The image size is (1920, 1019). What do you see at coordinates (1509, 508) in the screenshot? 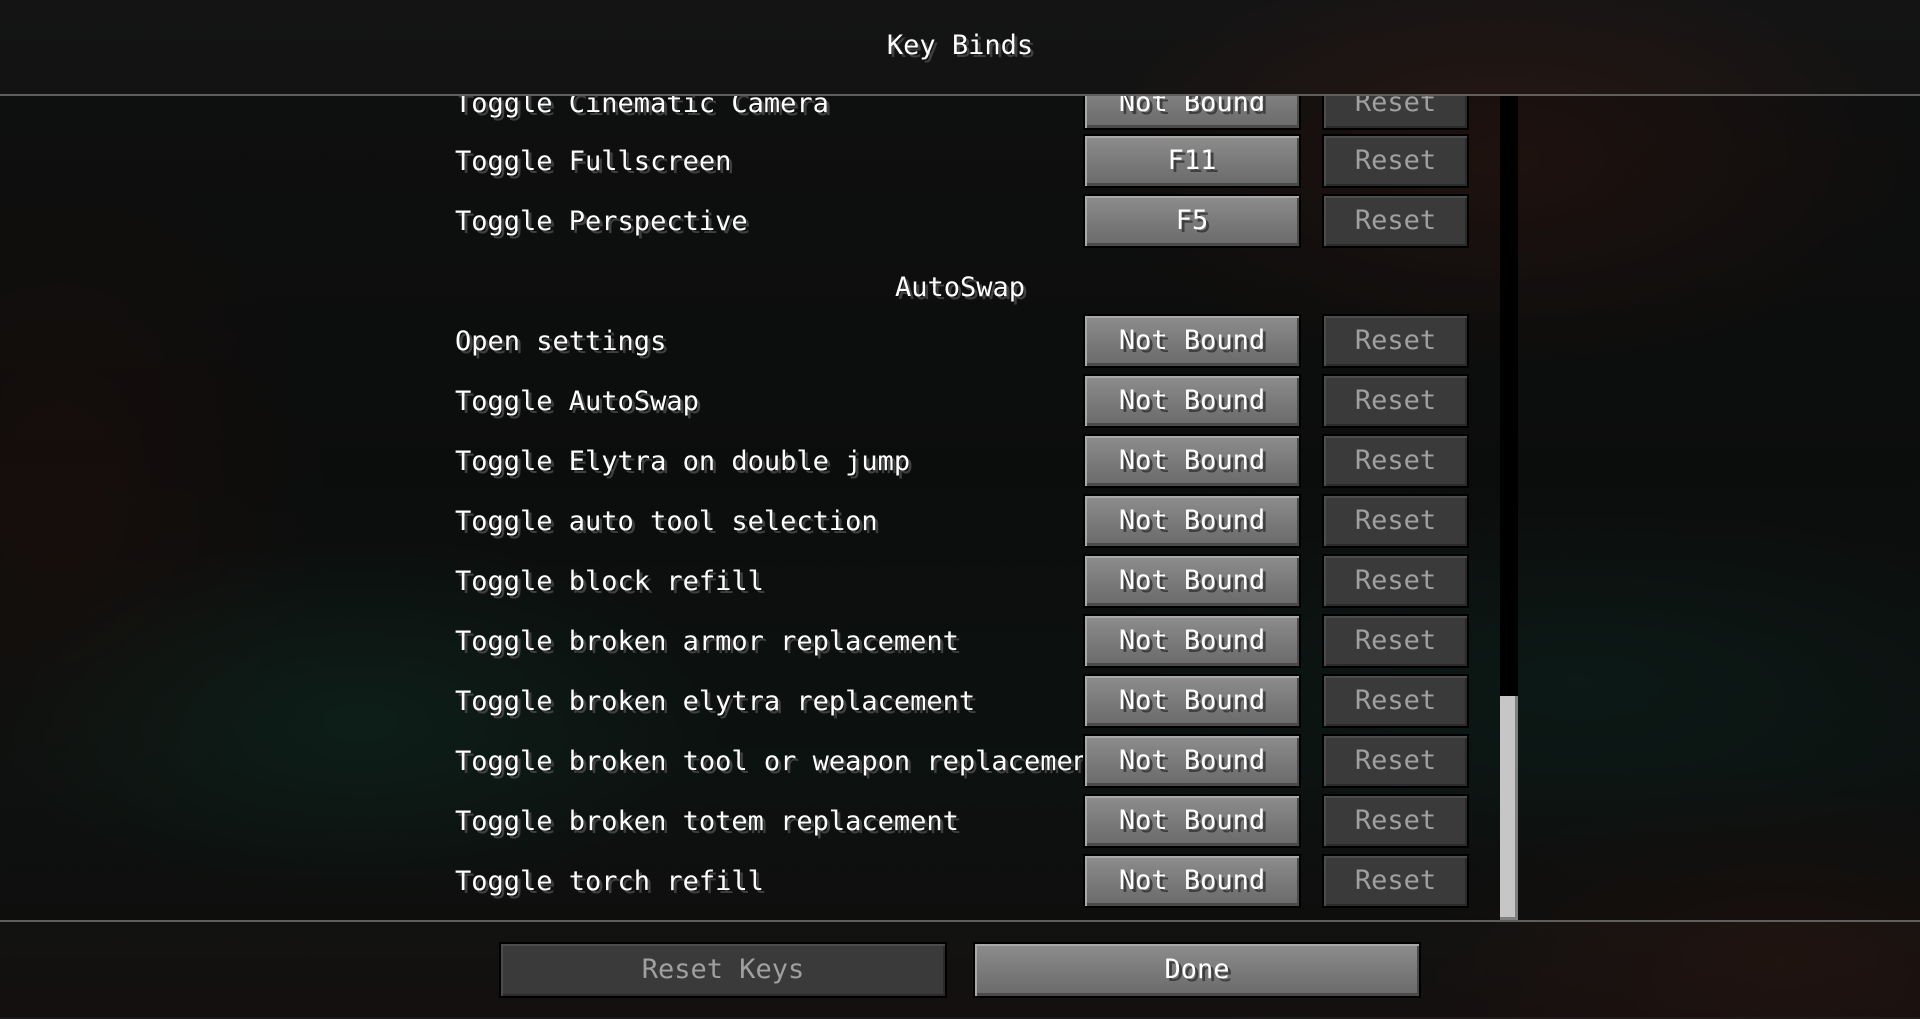
I see `scrollbar-track` at bounding box center [1509, 508].